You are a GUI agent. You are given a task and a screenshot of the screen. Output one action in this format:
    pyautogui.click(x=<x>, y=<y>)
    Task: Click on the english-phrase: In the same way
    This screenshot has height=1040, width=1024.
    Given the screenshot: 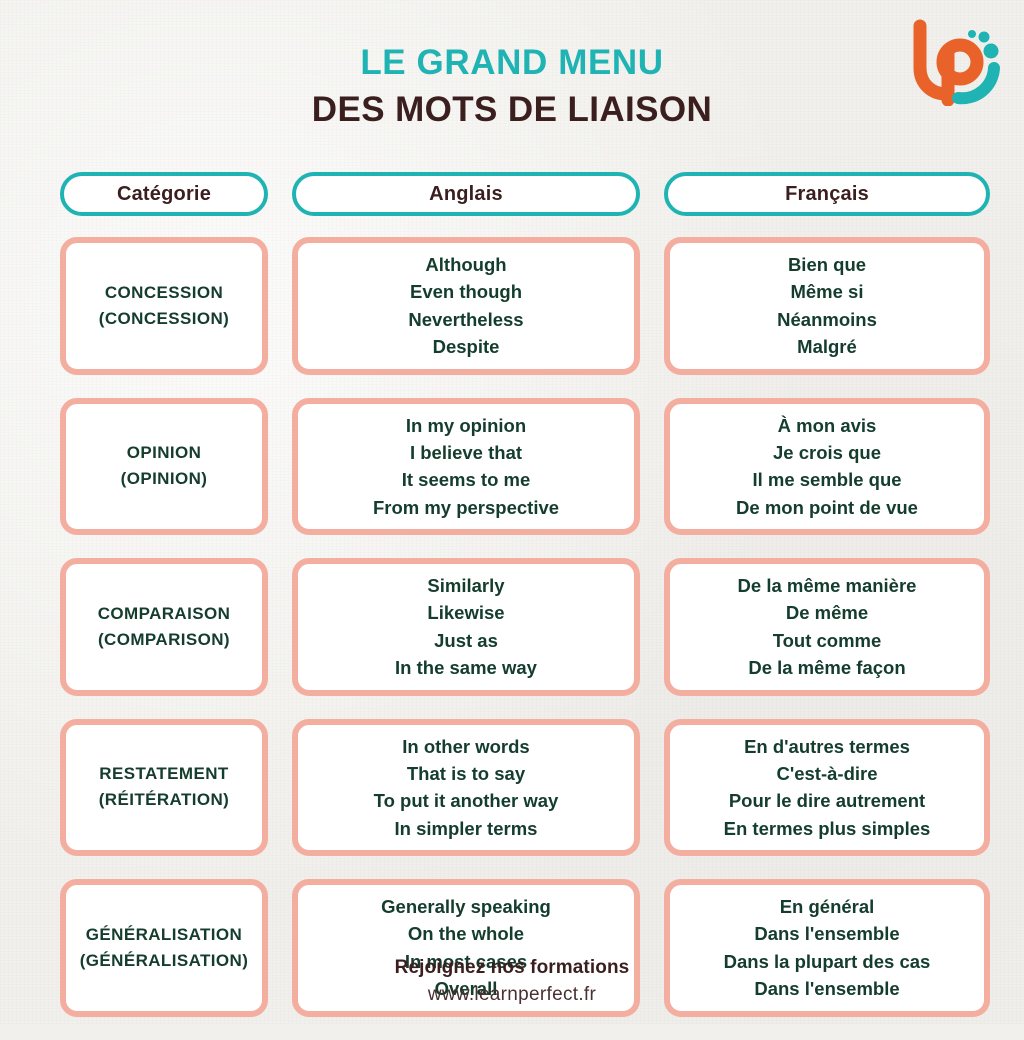 What is the action you would take?
    pyautogui.click(x=466, y=668)
    